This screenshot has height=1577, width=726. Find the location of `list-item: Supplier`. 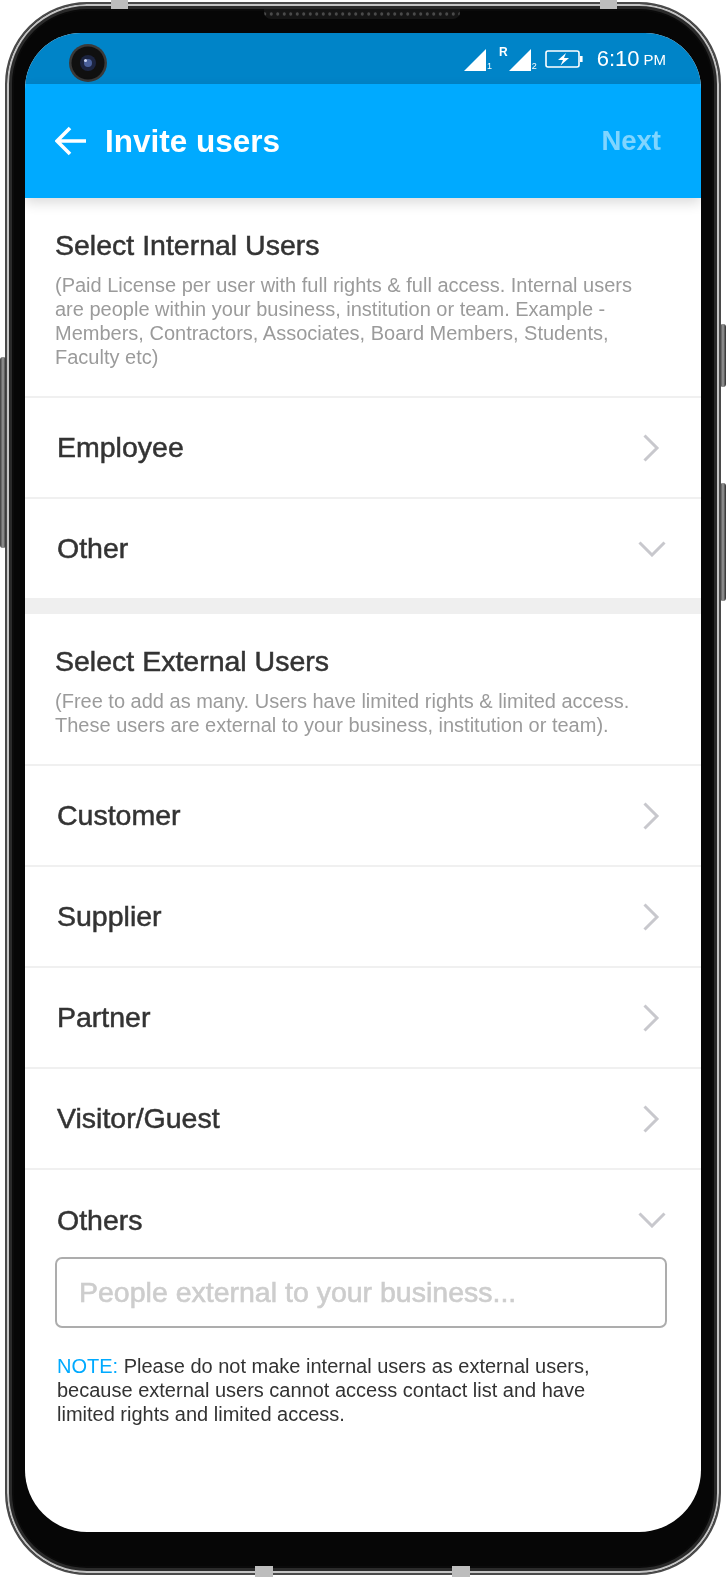

list-item: Supplier is located at coordinates (363, 915).